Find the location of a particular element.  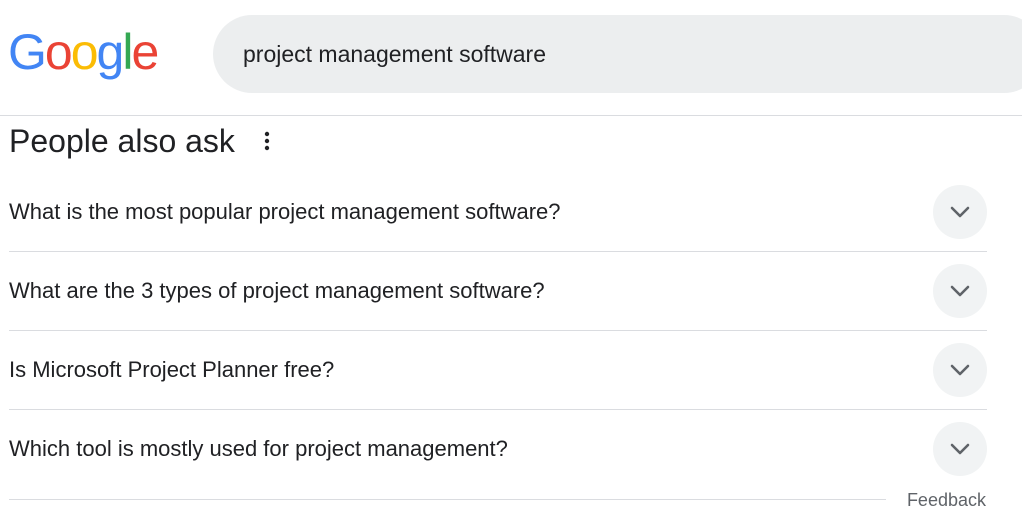

people-also-ask-title: People also ask is located at coordinates (122, 141).